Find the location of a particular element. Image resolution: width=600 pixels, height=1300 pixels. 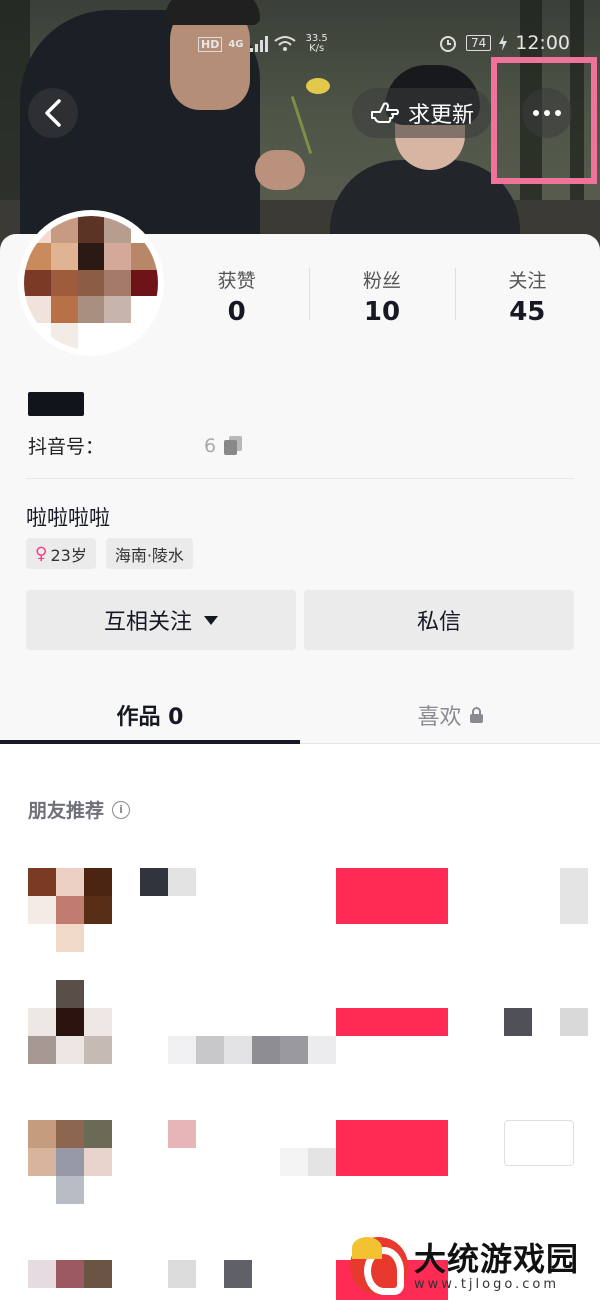

profile-tabs: 作品 0 喜欢 is located at coordinates (300, 715).